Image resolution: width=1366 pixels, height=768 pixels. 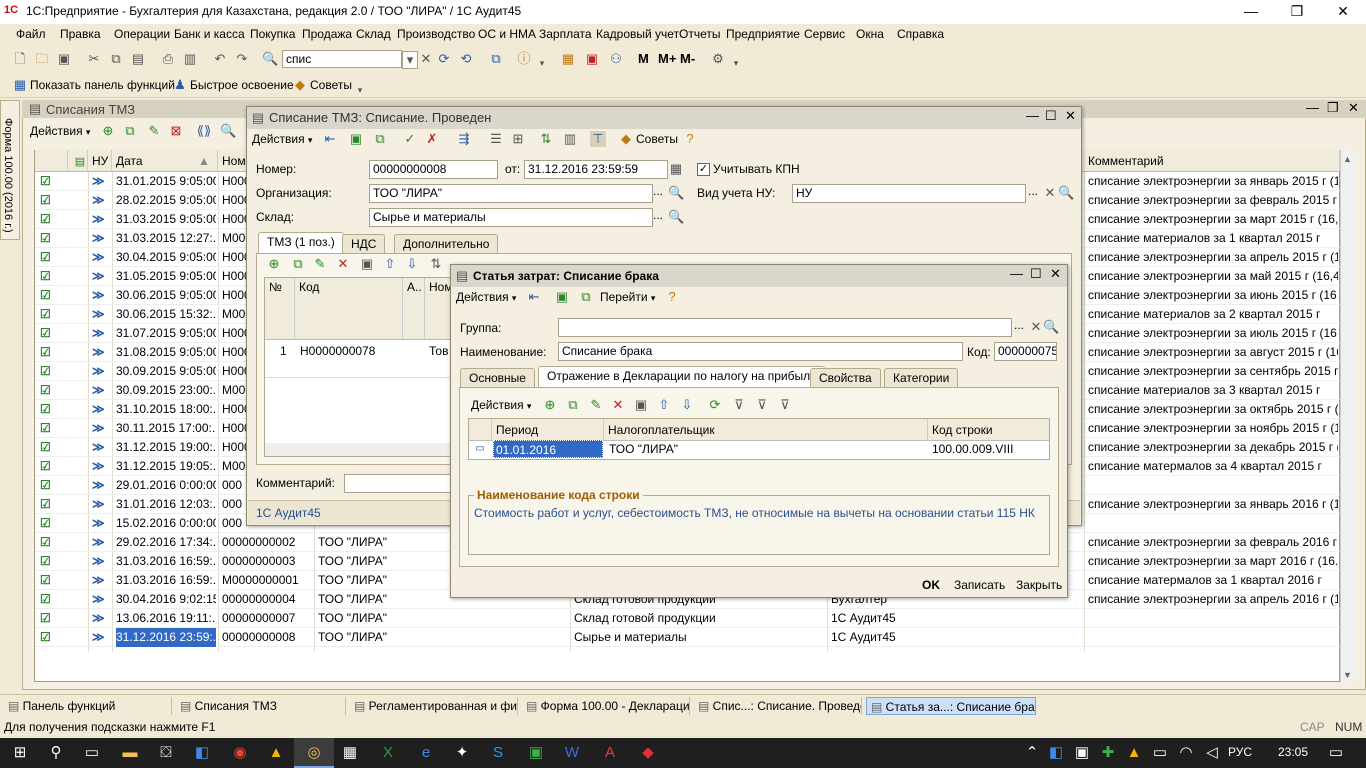 What do you see at coordinates (920, 34) in the screenshot?
I see `menu-help: Справка` at bounding box center [920, 34].